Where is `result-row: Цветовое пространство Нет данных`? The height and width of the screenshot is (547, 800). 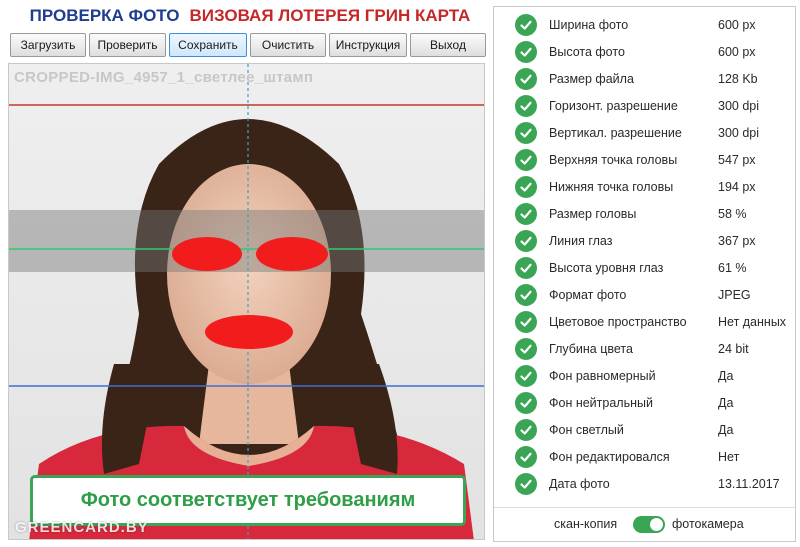
result-row: Цветовое пространство Нет данных is located at coordinates (644, 321).